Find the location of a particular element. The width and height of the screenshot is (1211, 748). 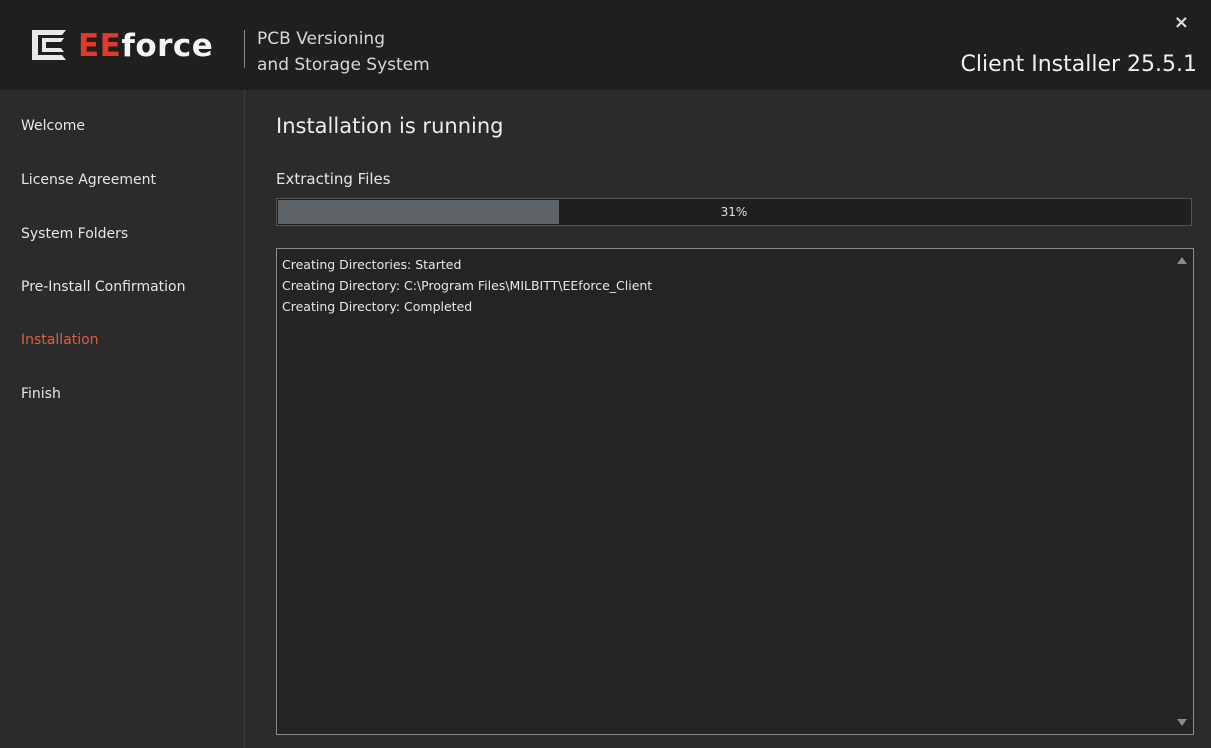

progress-bar: 31% is located at coordinates (734, 212).